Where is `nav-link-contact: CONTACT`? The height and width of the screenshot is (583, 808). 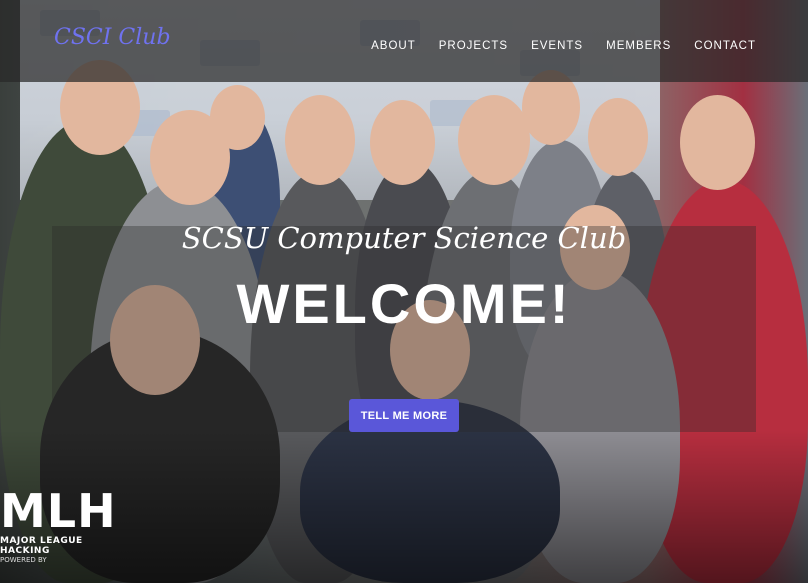
nav-link-contact: CONTACT is located at coordinates (725, 46).